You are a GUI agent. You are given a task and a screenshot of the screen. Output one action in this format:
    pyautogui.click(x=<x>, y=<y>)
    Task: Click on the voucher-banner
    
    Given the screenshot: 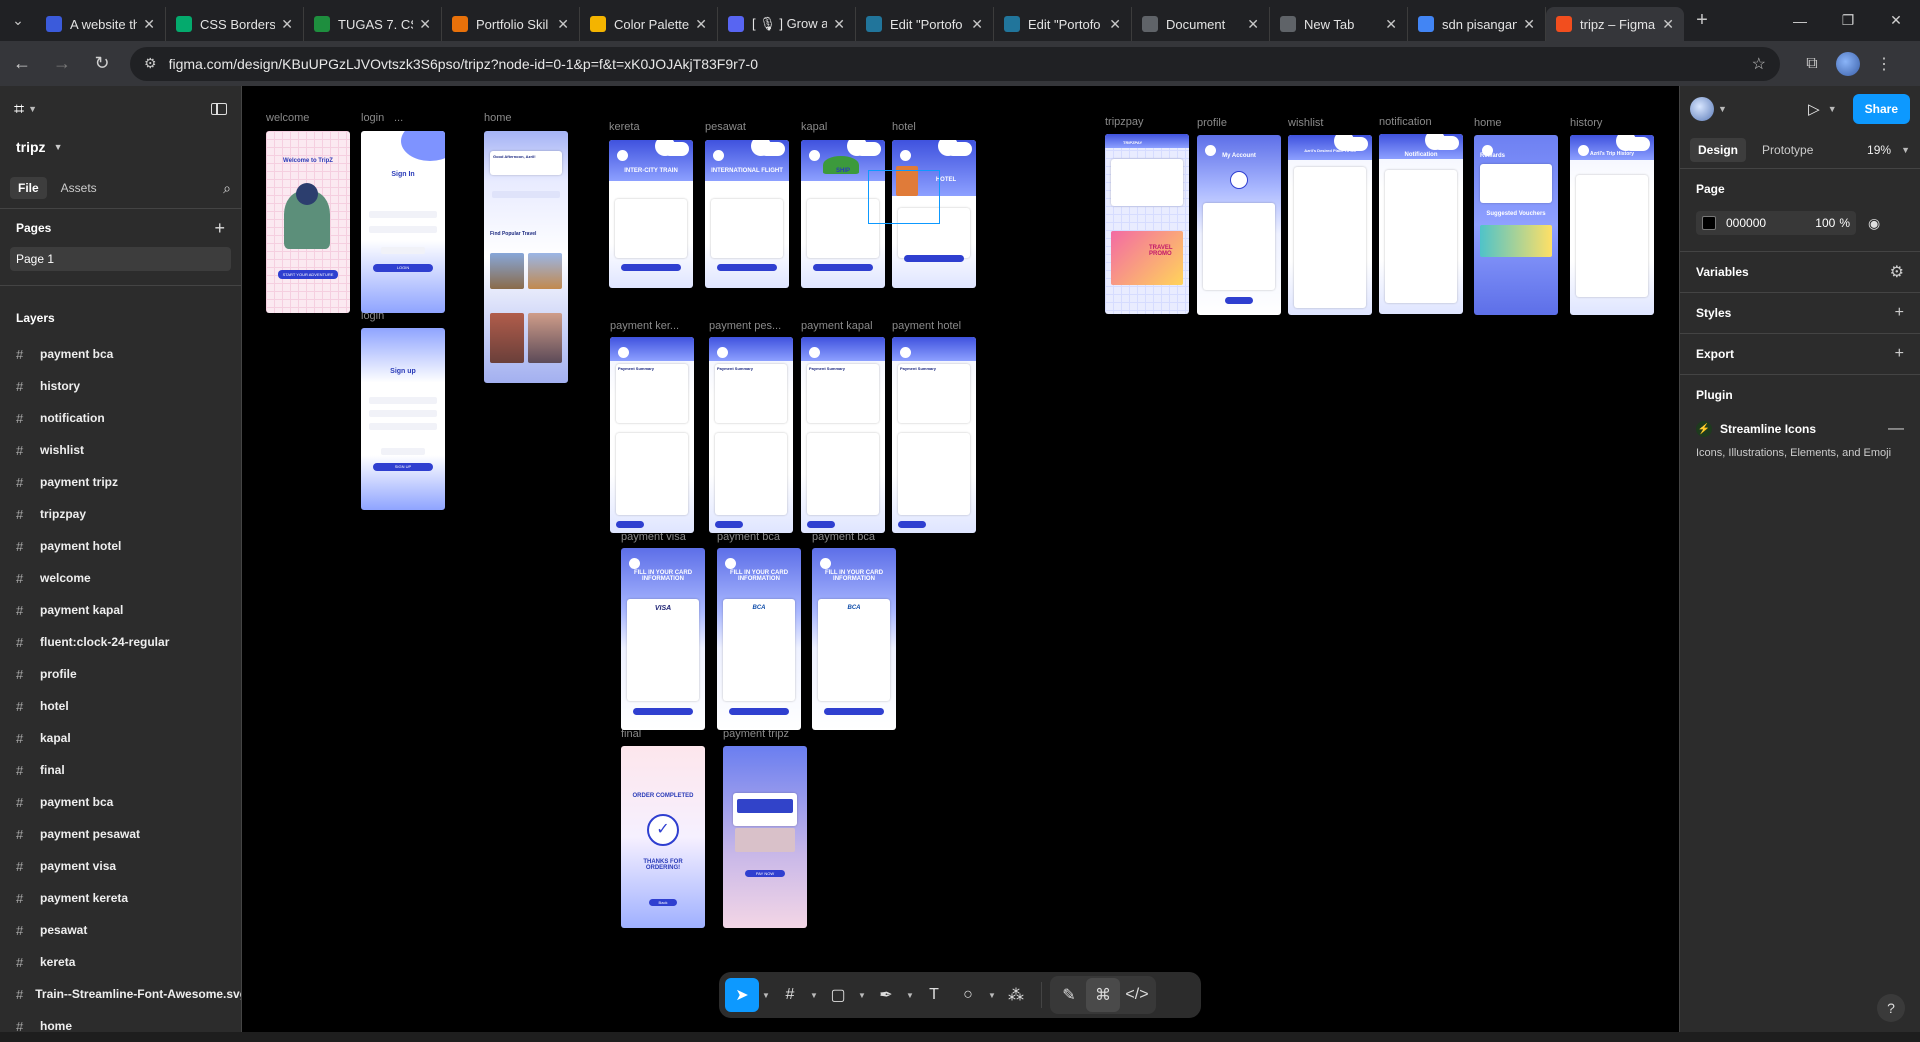 What is the action you would take?
    pyautogui.click(x=1516, y=241)
    